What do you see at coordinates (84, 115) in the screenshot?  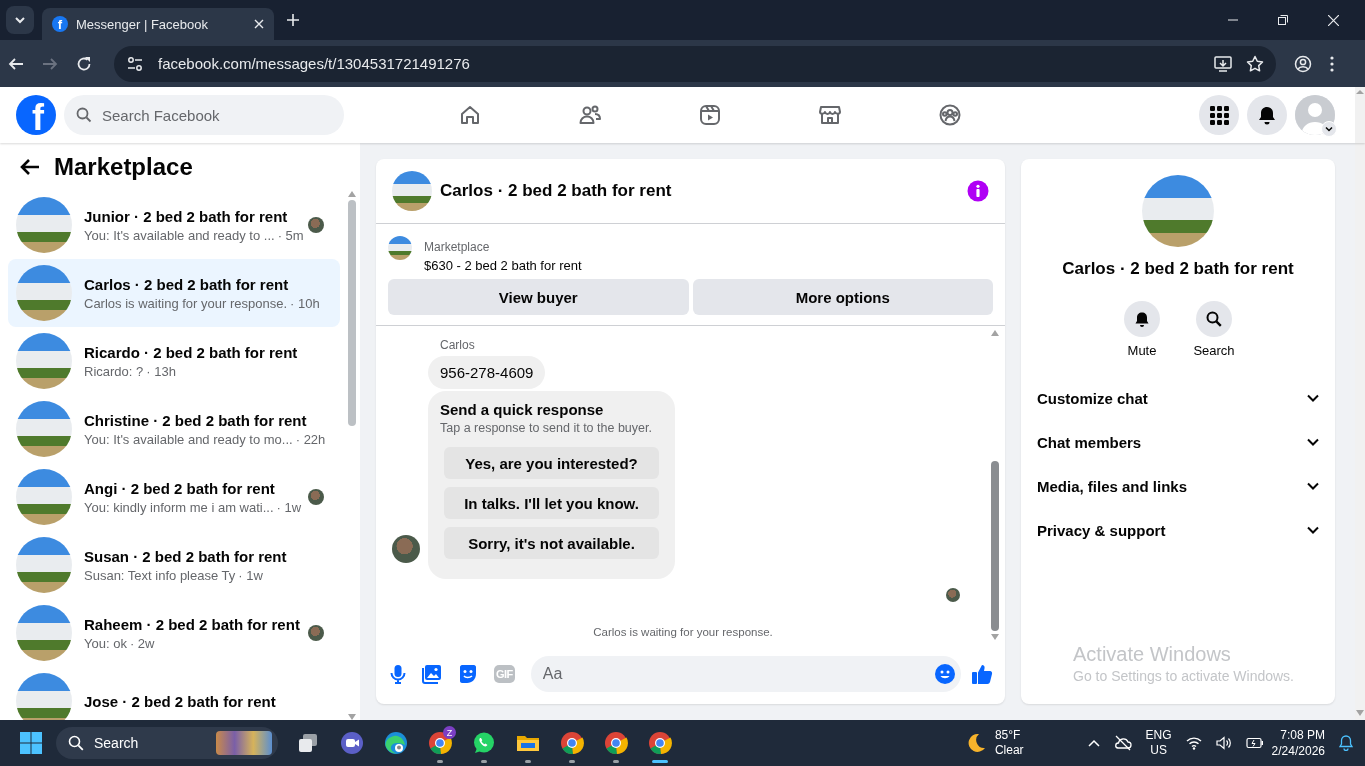 I see `search-icon` at bounding box center [84, 115].